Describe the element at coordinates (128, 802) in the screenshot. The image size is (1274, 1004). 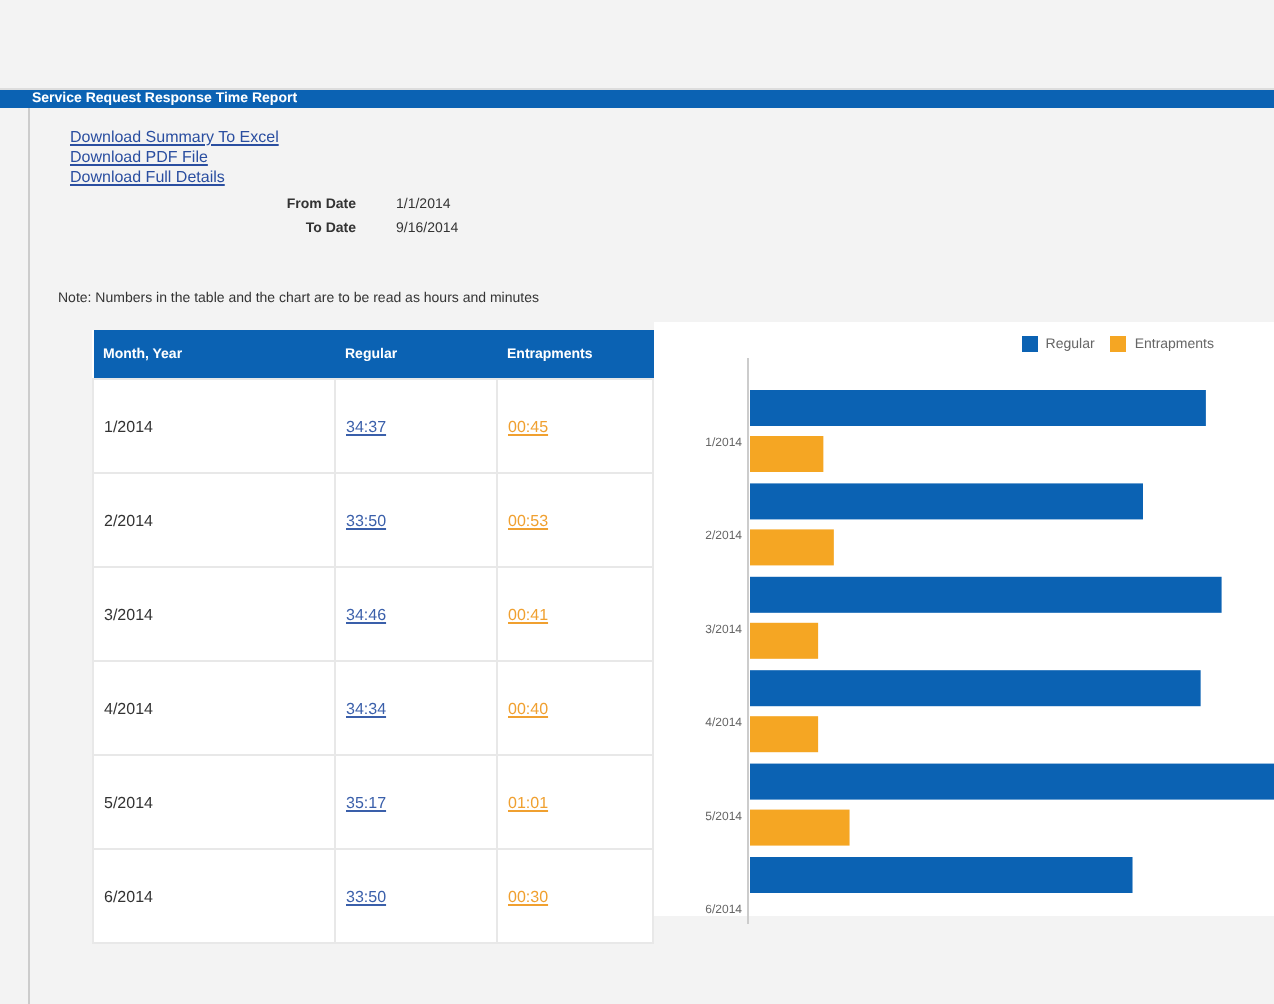
I see `month-cell: 5/2014` at that location.